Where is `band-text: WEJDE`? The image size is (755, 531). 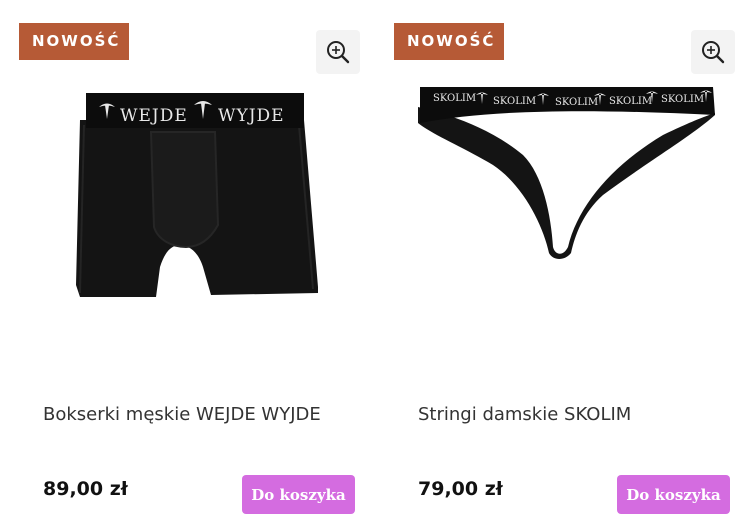
band-text: WEJDE is located at coordinates (154, 116).